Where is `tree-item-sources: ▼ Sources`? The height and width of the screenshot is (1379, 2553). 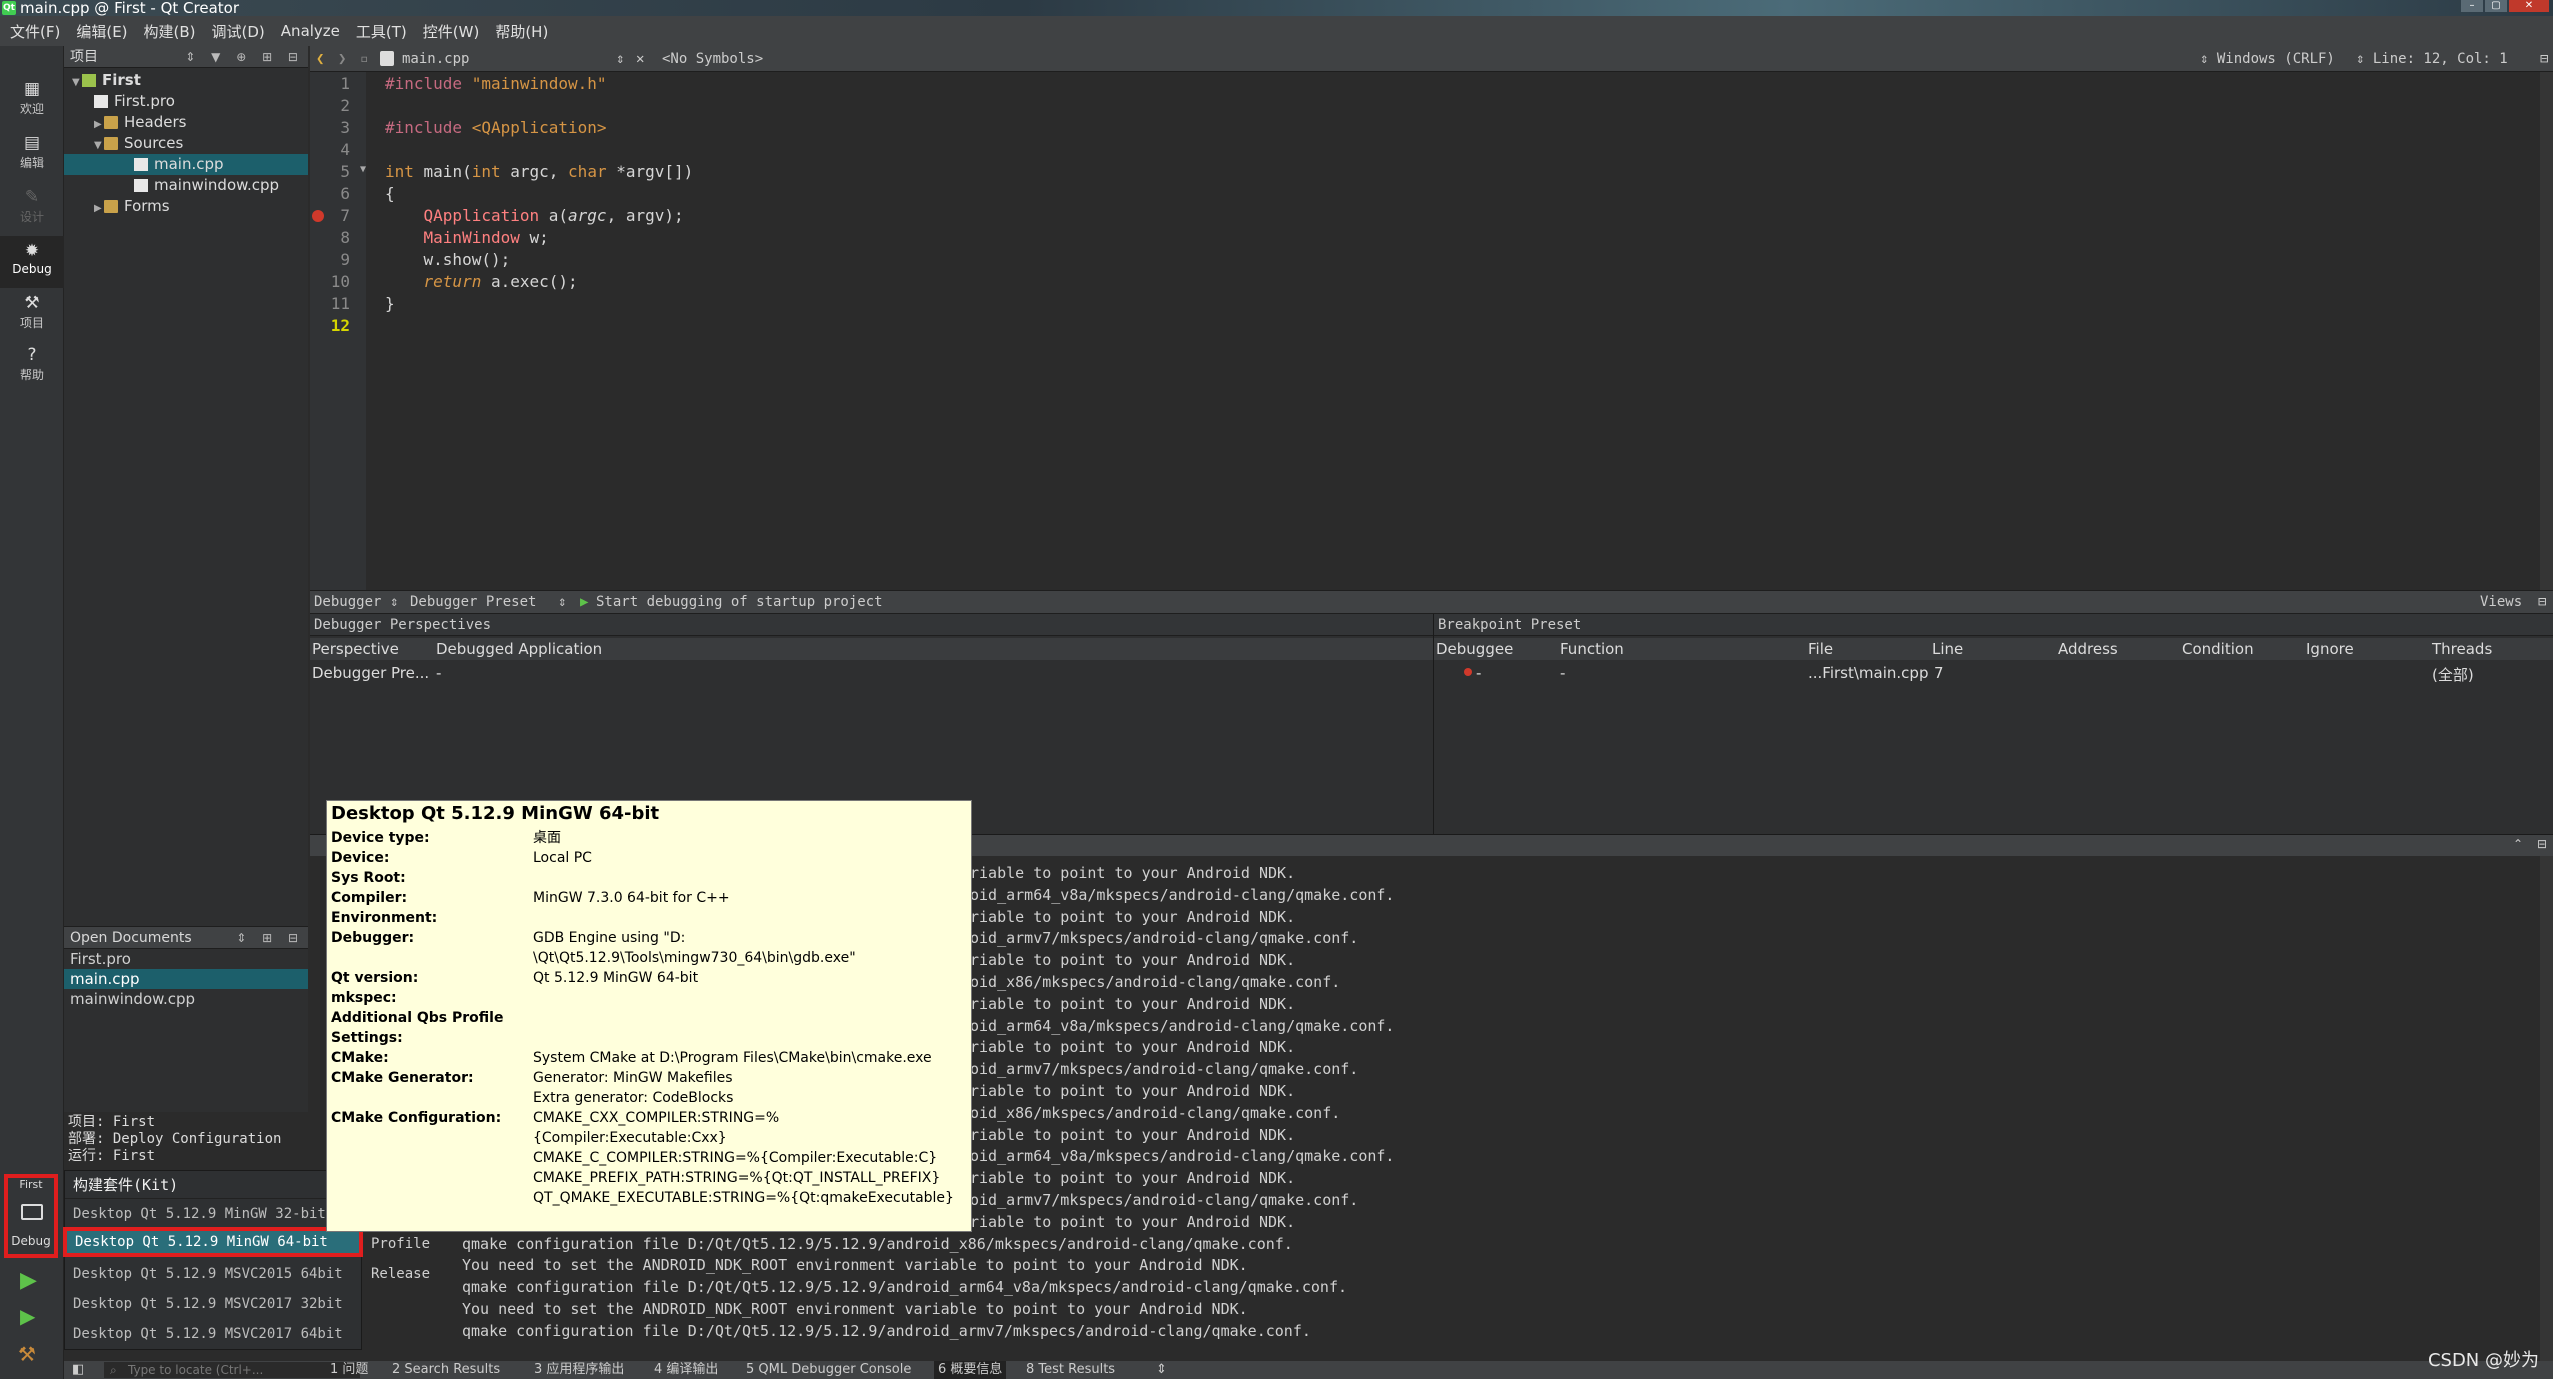 tree-item-sources: ▼ Sources is located at coordinates (138, 143).